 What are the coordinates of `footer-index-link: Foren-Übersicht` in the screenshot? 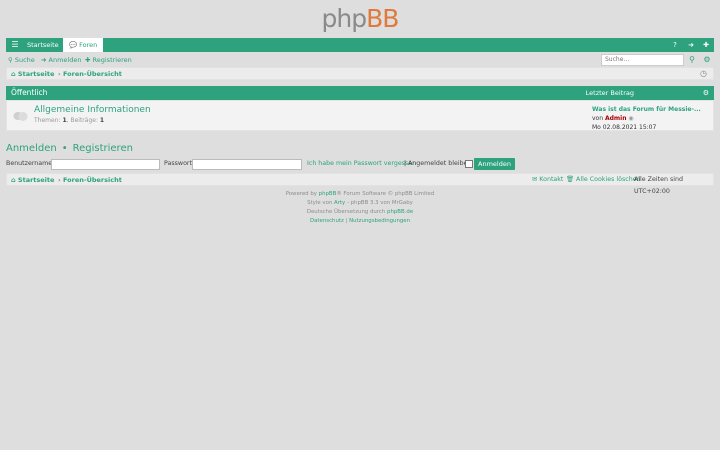 It's located at (92, 180).